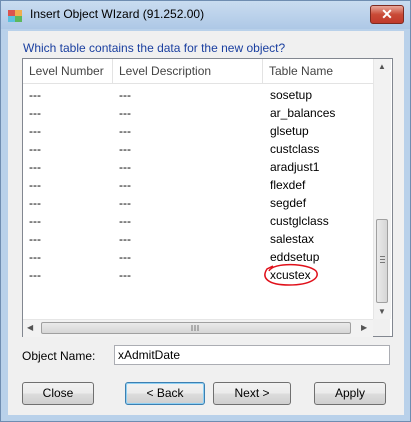 This screenshot has width=411, height=422. What do you see at coordinates (59, 356) in the screenshot?
I see `object-name-label: Object Name:` at bounding box center [59, 356].